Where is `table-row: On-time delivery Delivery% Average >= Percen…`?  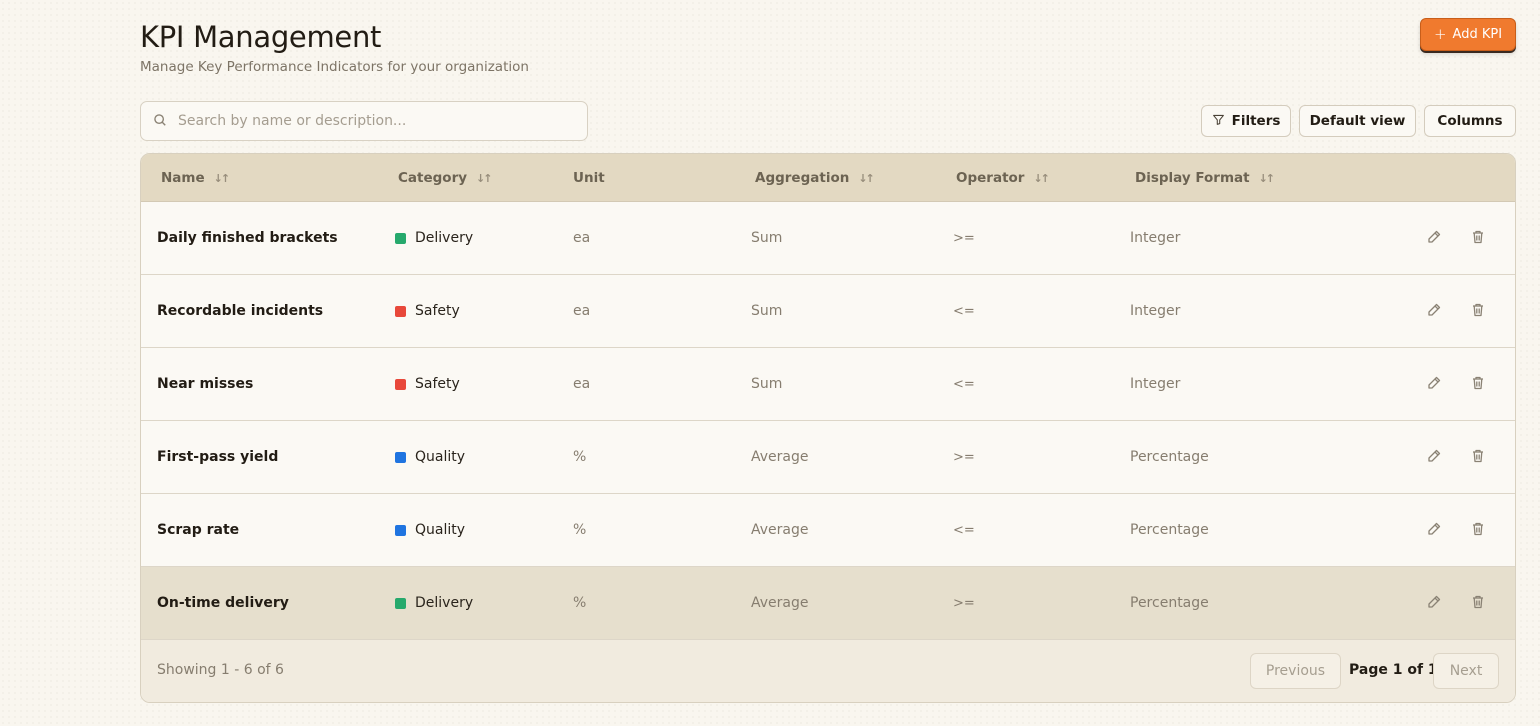
table-row: On-time delivery Delivery% Average >= Percen… is located at coordinates (828, 603).